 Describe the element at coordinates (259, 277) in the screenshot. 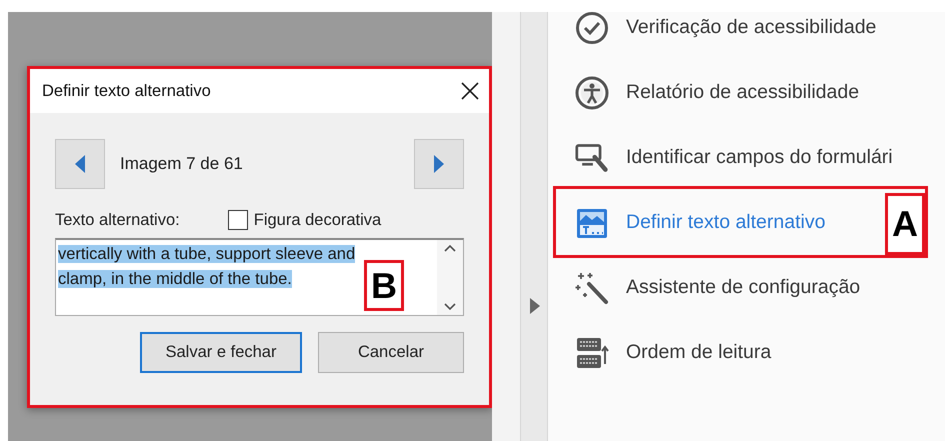

I see `alt-text-field: vertically with a tube, support sleeve and clamp, in the middle of the tube. B` at that location.